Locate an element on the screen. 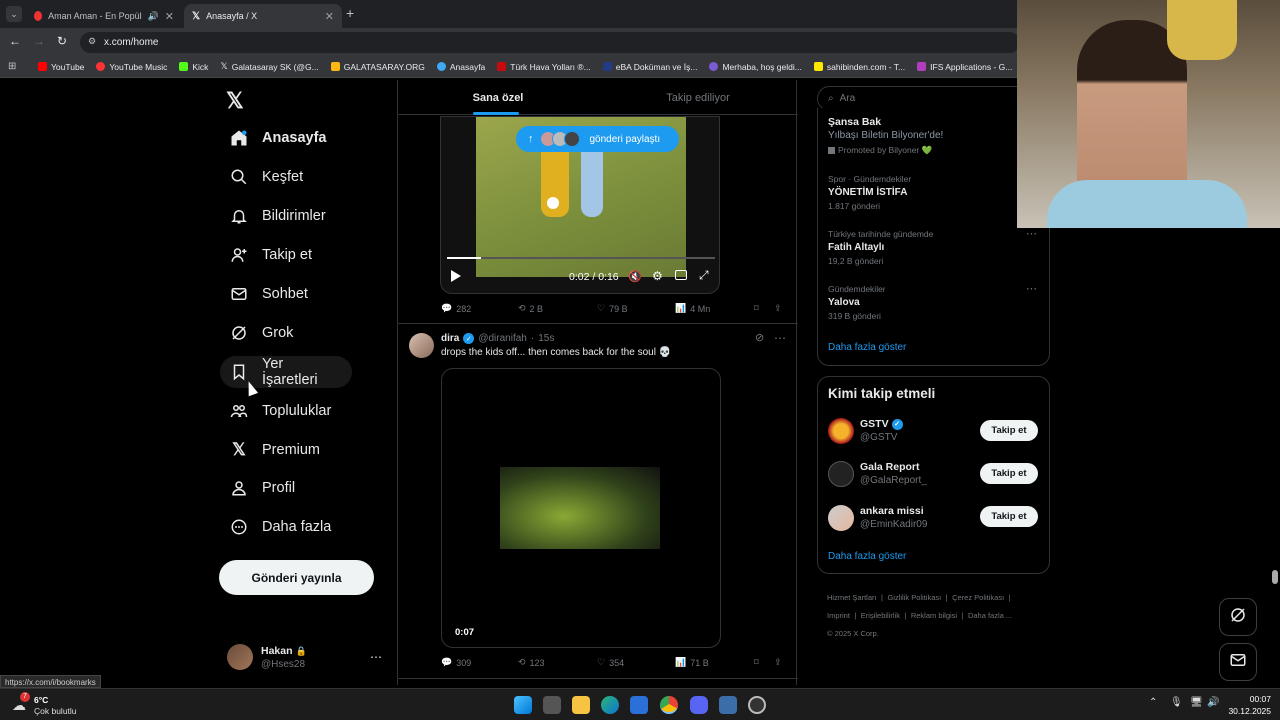  settings-gear-icon: ⚙ is located at coordinates (657, 276).